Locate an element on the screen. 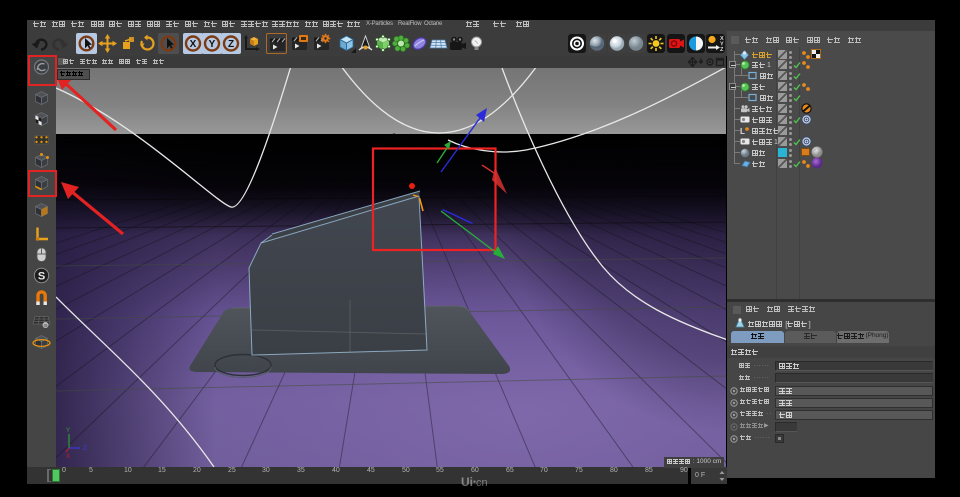 This screenshot has width=960, height=497. svg-text: L is located at coordinates (742, 131).